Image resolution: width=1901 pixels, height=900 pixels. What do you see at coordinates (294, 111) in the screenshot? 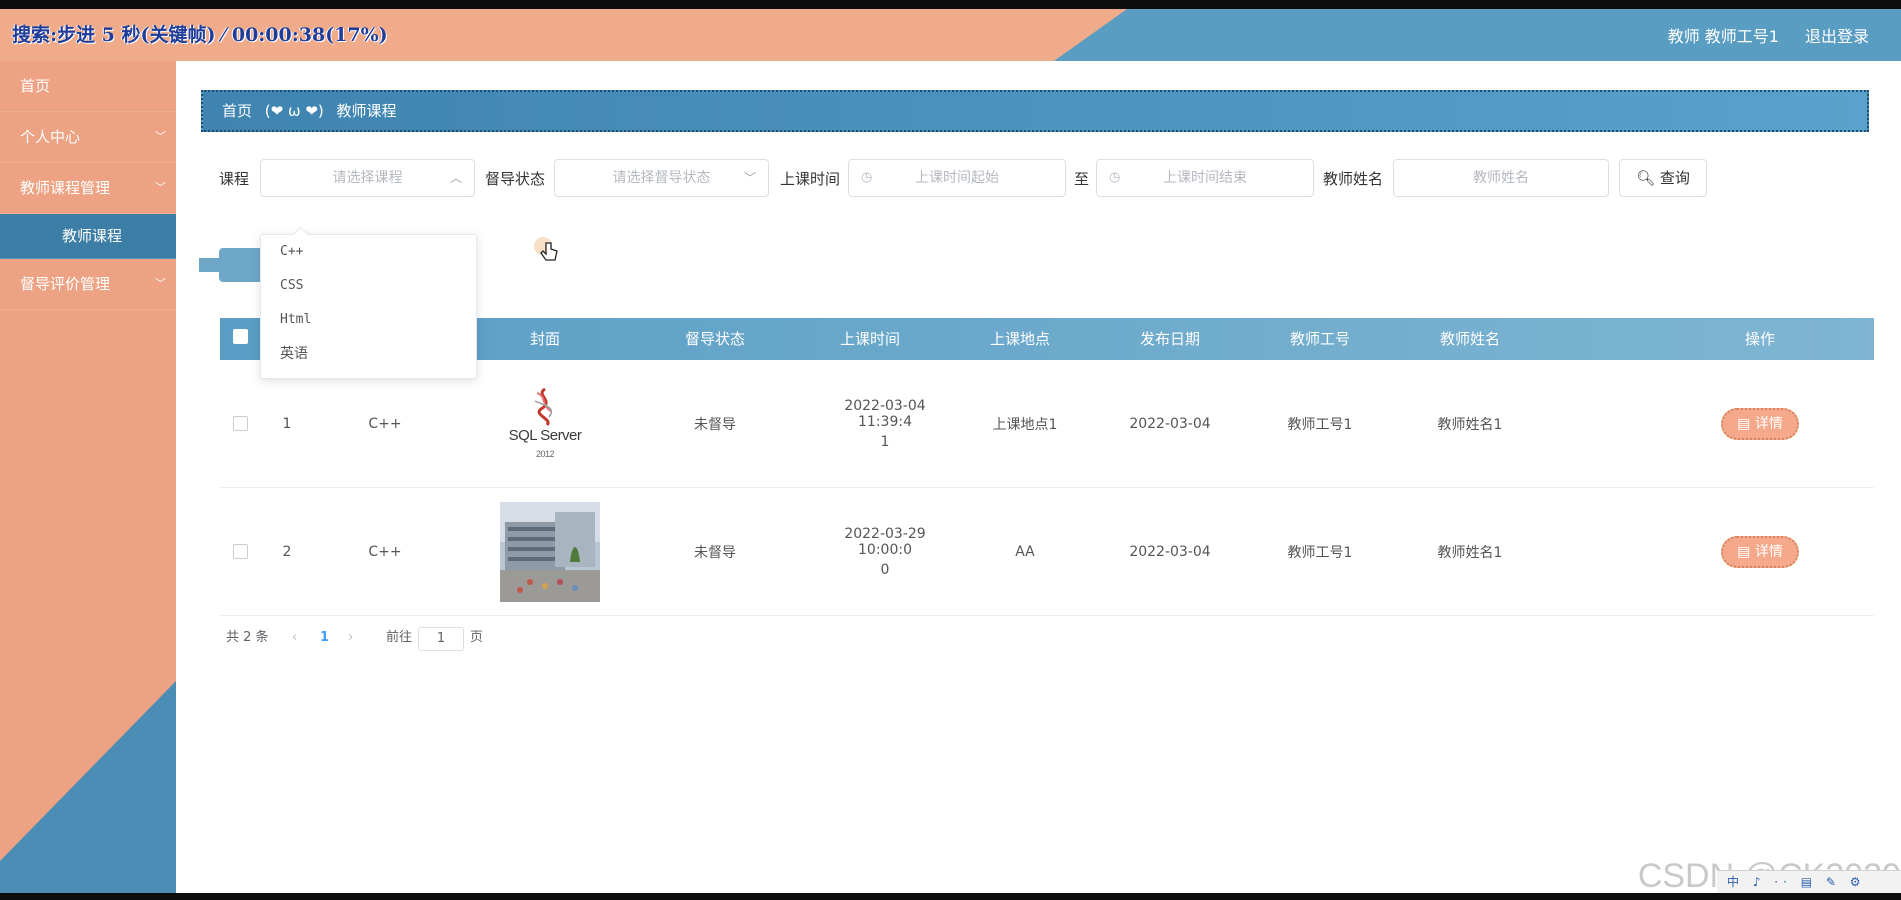
I see `breadcrumb-separator: (❤ ω ❤)` at bounding box center [294, 111].